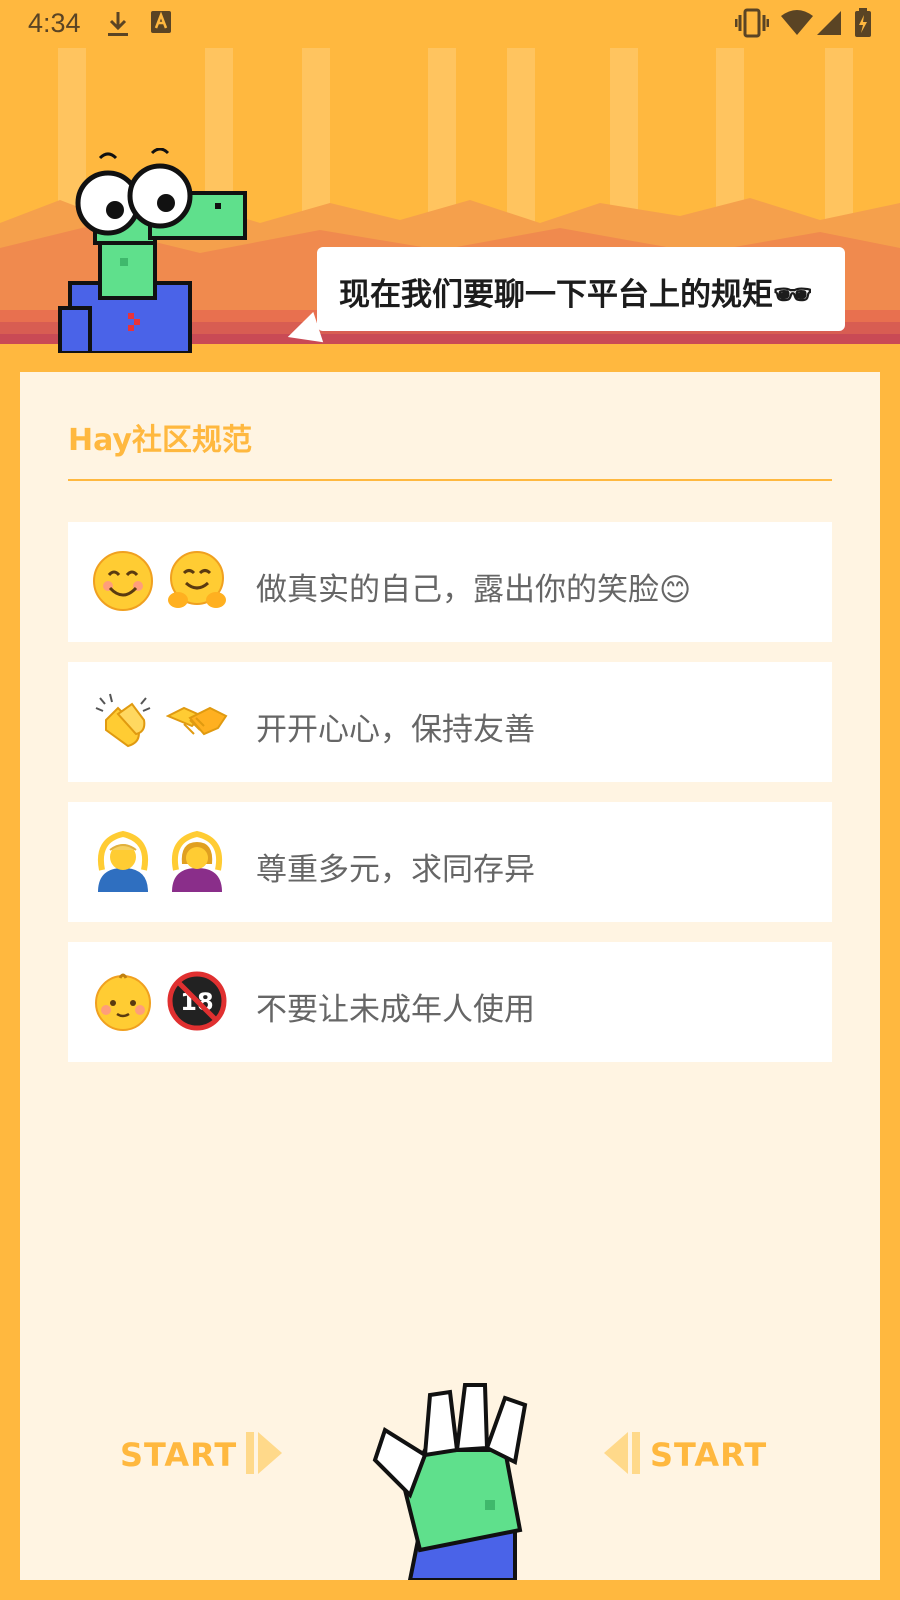 This screenshot has height=1600, width=900. I want to click on status-bar: 4:34, so click(450, 24).